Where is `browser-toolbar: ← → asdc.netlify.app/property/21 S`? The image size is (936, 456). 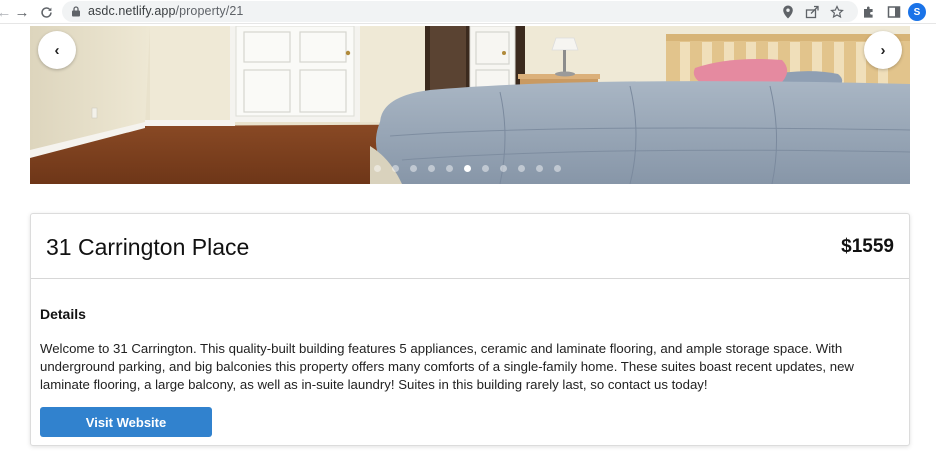 browser-toolbar: ← → asdc.netlify.app/property/21 S is located at coordinates (468, 12).